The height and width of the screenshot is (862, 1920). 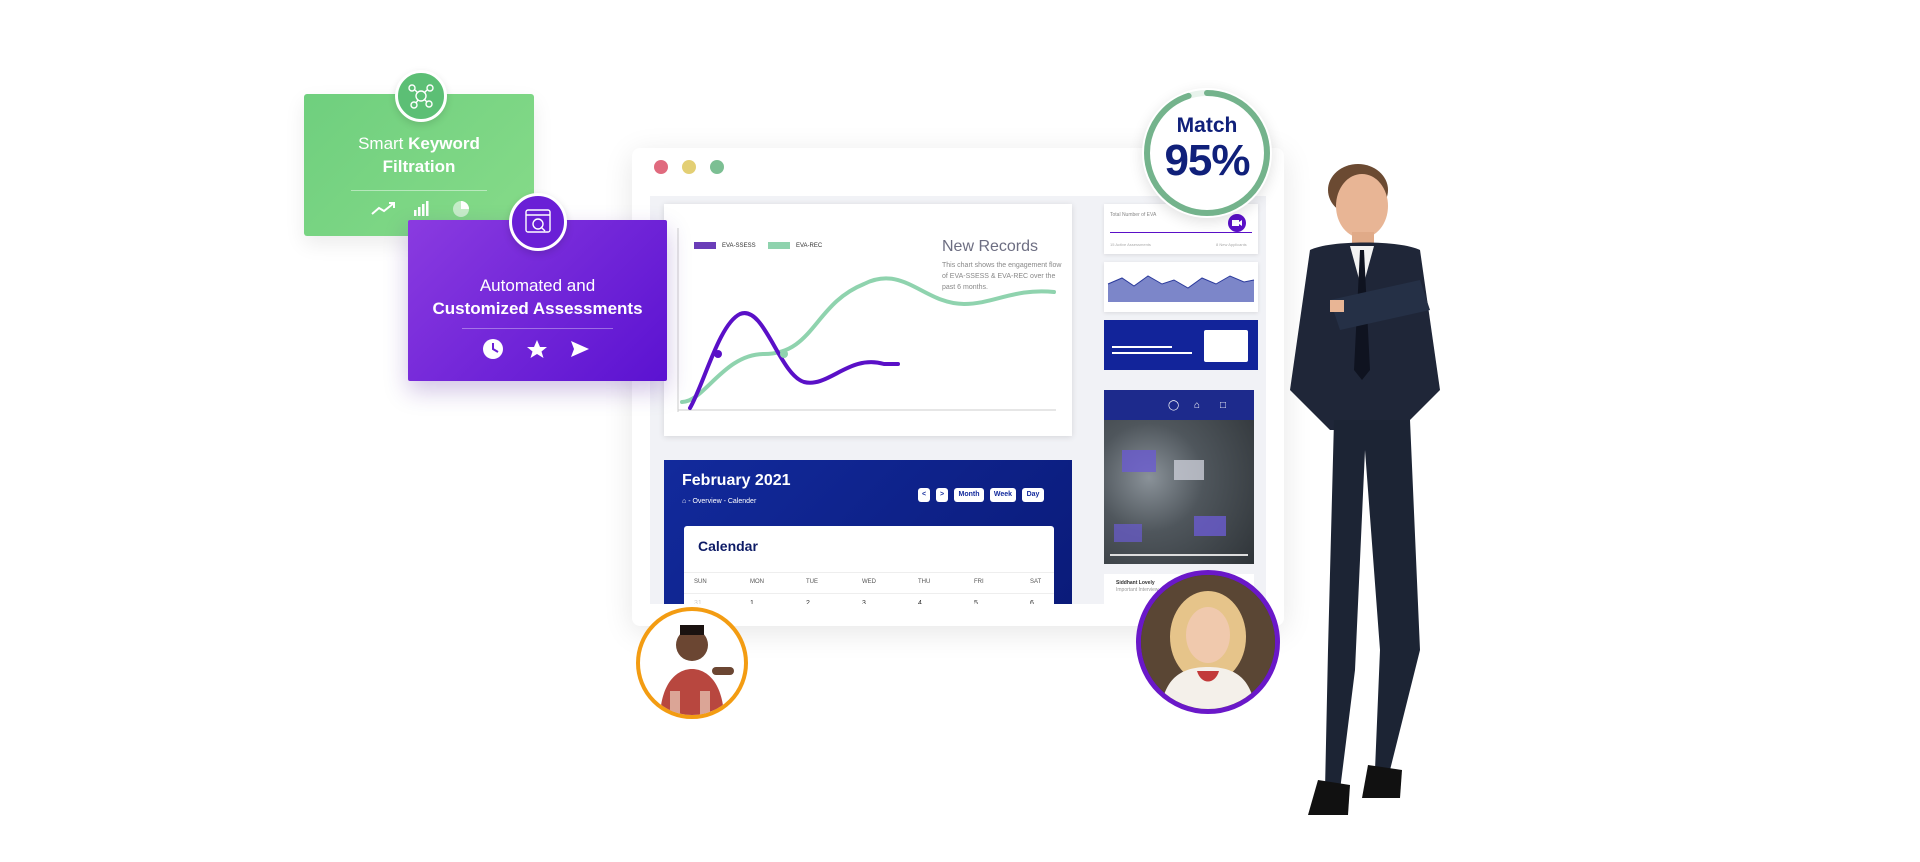 I want to click on weekday: THU, so click(x=924, y=582).